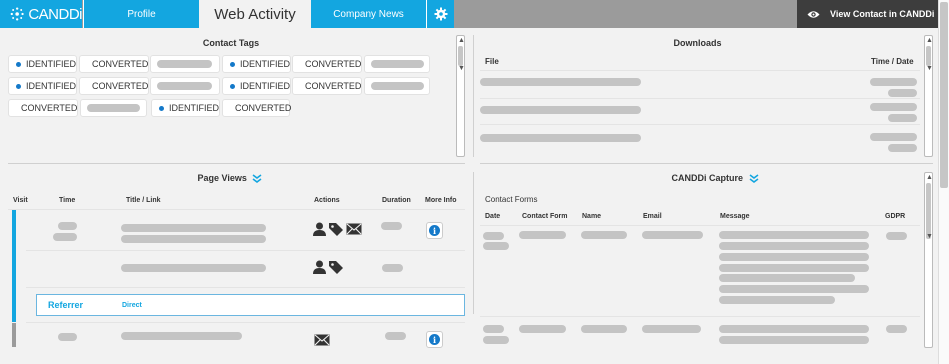  I want to click on downloads-title: Downloads, so click(697, 43).